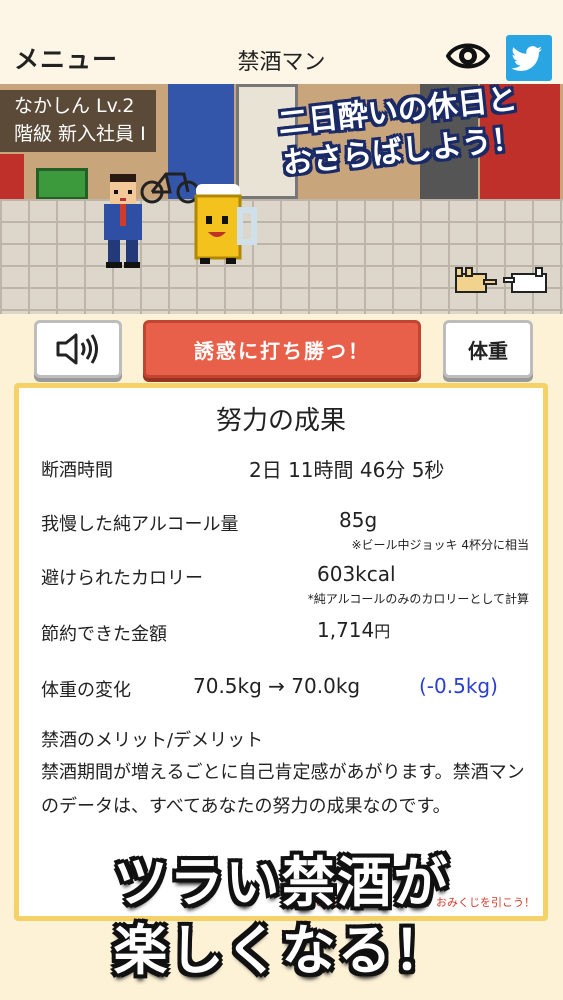  Describe the element at coordinates (468, 56) in the screenshot. I see `eye-icon` at that location.